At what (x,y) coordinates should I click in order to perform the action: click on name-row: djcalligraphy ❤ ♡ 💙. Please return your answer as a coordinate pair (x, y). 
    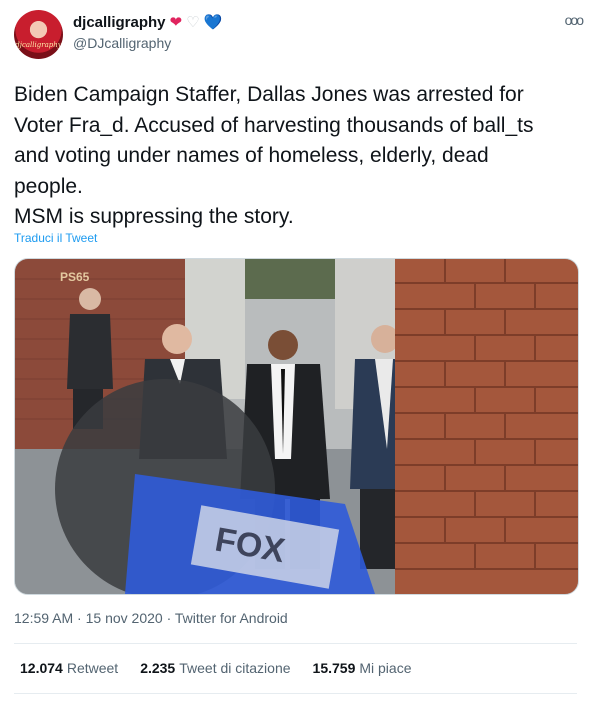
    Looking at the image, I should click on (147, 22).